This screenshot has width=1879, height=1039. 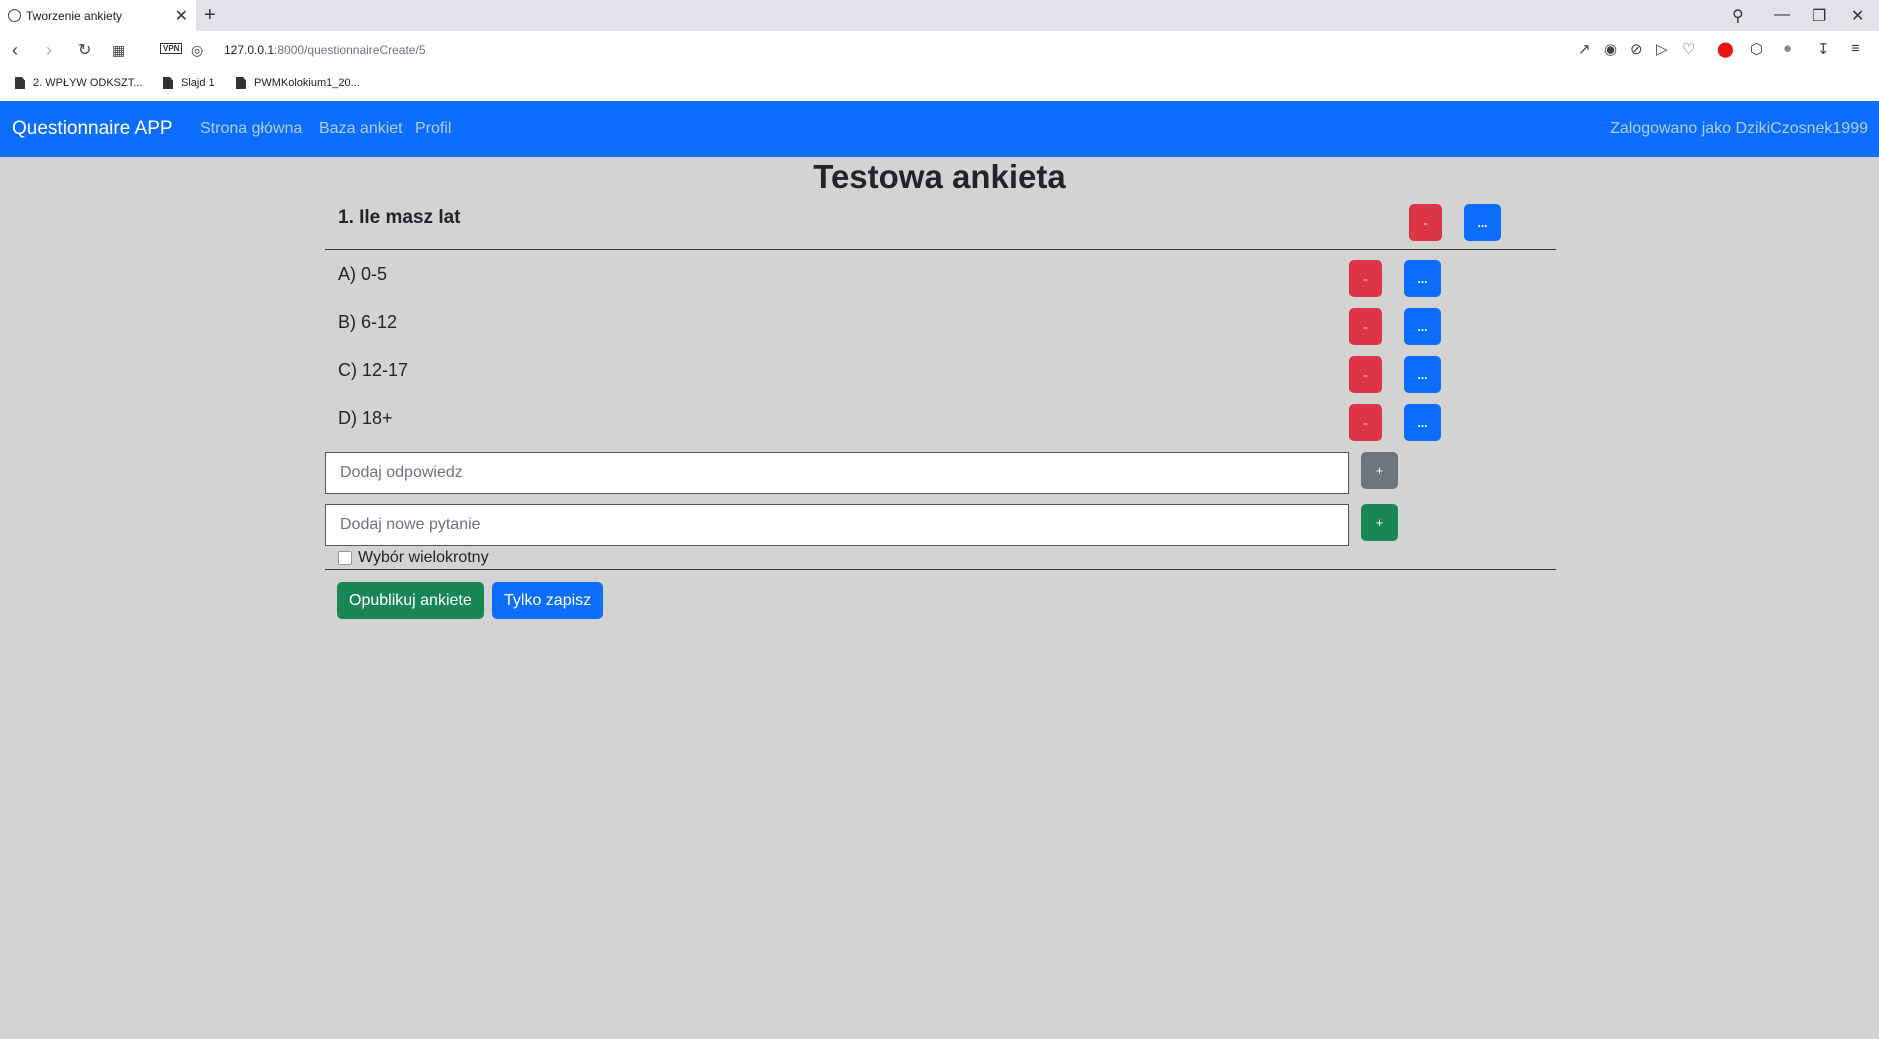 I want to click on answer-text: D) 18+, so click(x=365, y=418).